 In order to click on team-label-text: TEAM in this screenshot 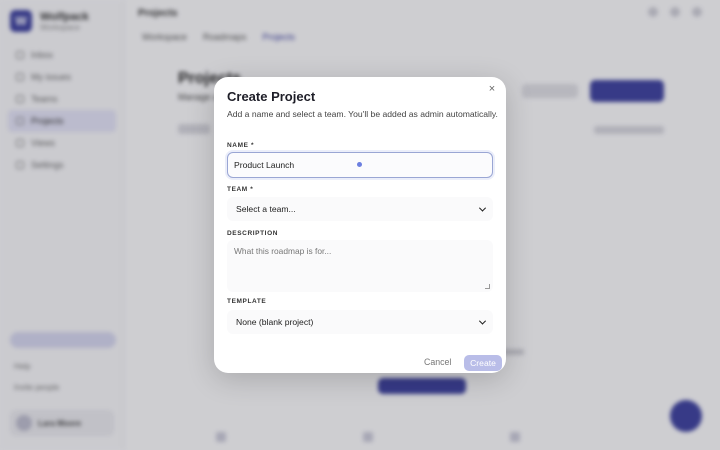, I will do `click(237, 189)`.